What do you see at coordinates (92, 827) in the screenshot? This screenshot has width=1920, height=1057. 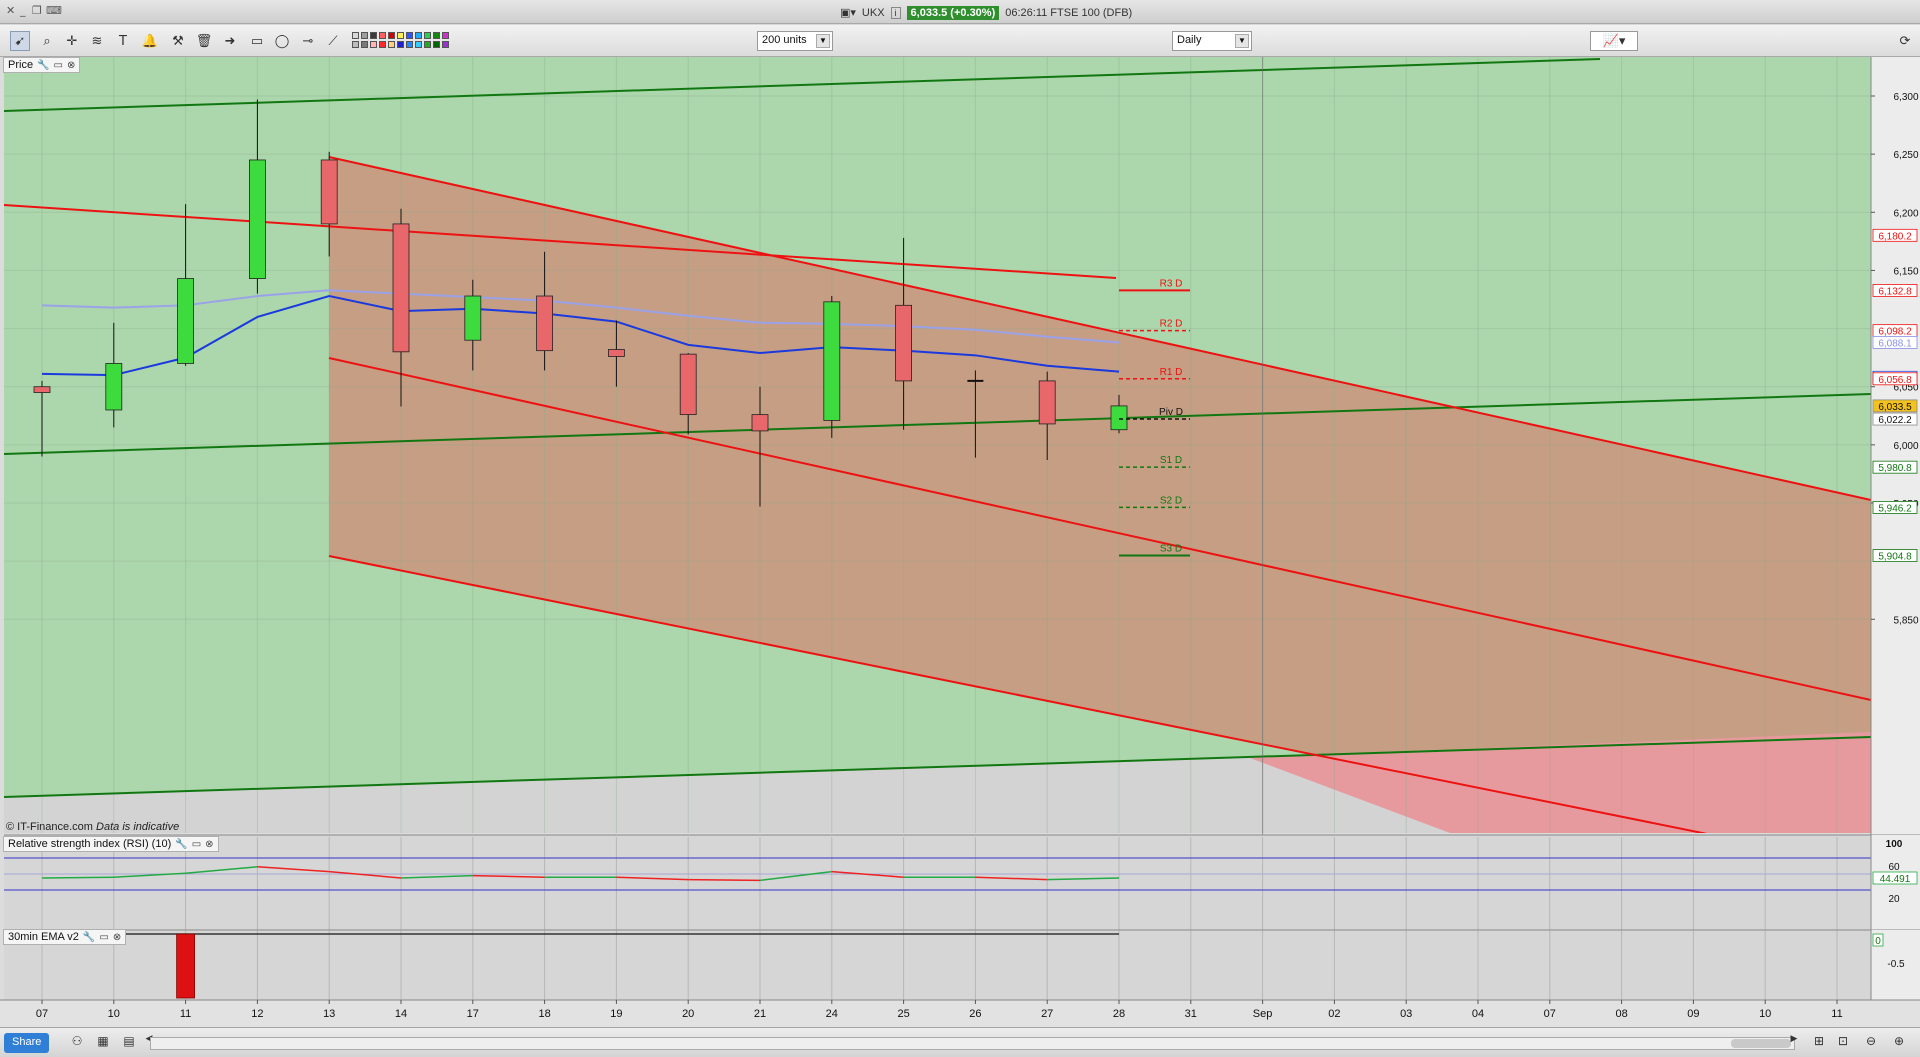 I see `copyright-note: © IT-Finance.com Data is indicative` at bounding box center [92, 827].